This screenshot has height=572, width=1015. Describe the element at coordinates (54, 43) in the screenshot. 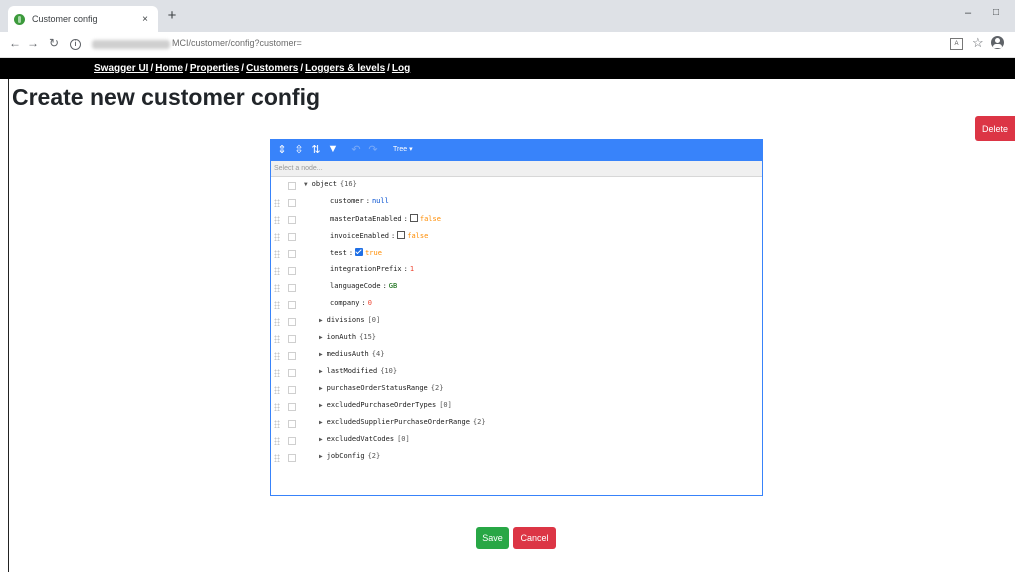

I see `reload-icon: ↻` at that location.